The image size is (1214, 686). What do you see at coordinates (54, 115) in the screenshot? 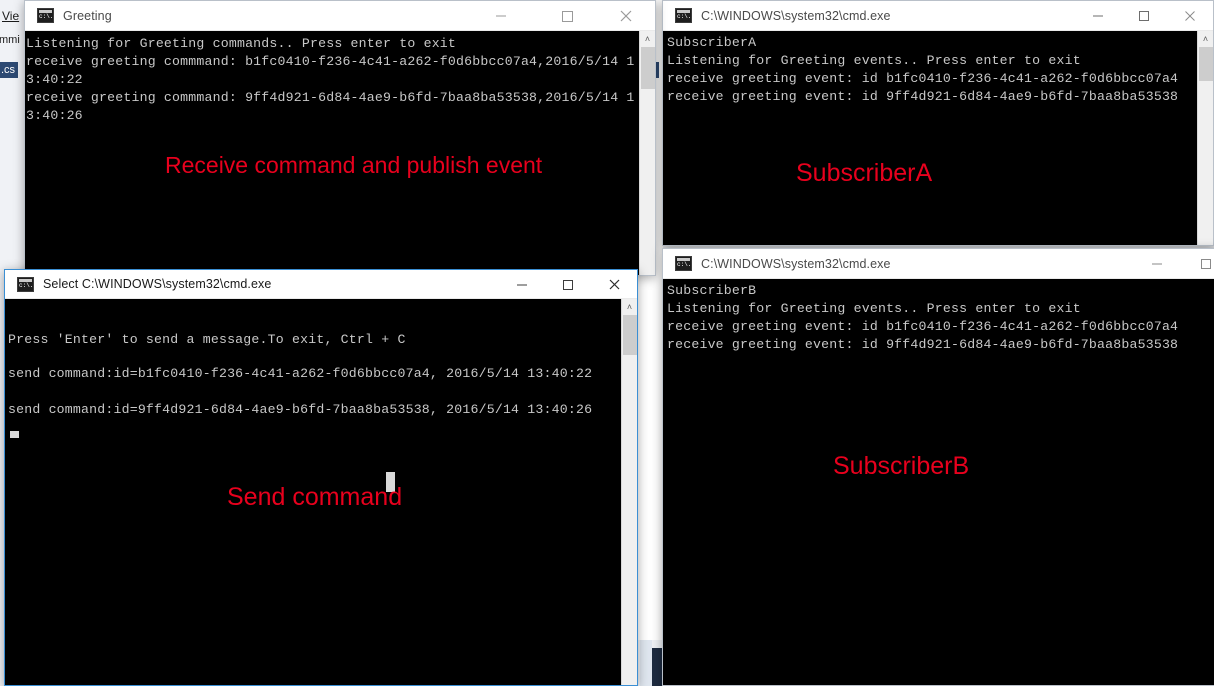
I see `console-line: 3:40:26` at bounding box center [54, 115].